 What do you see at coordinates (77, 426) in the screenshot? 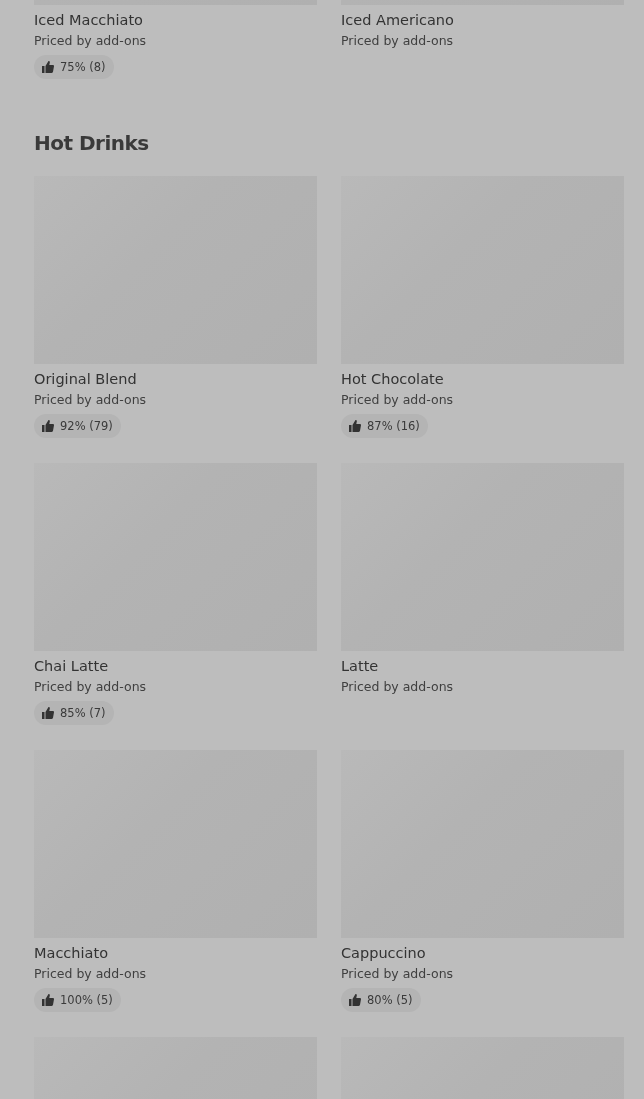
I see `rating-badge: 92% (79)` at bounding box center [77, 426].